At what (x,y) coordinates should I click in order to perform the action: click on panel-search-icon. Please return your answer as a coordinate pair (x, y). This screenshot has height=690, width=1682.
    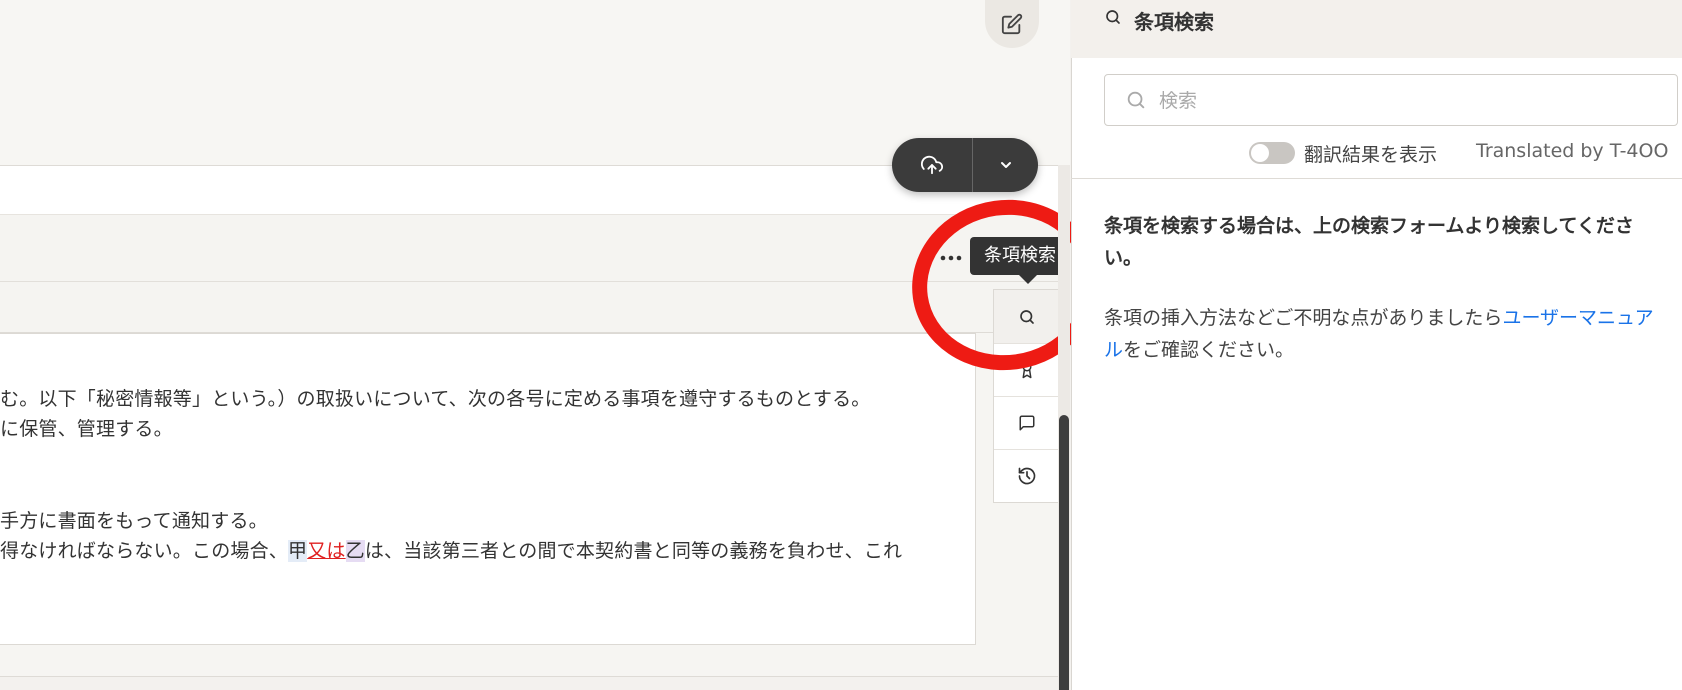
    Looking at the image, I should click on (1113, 19).